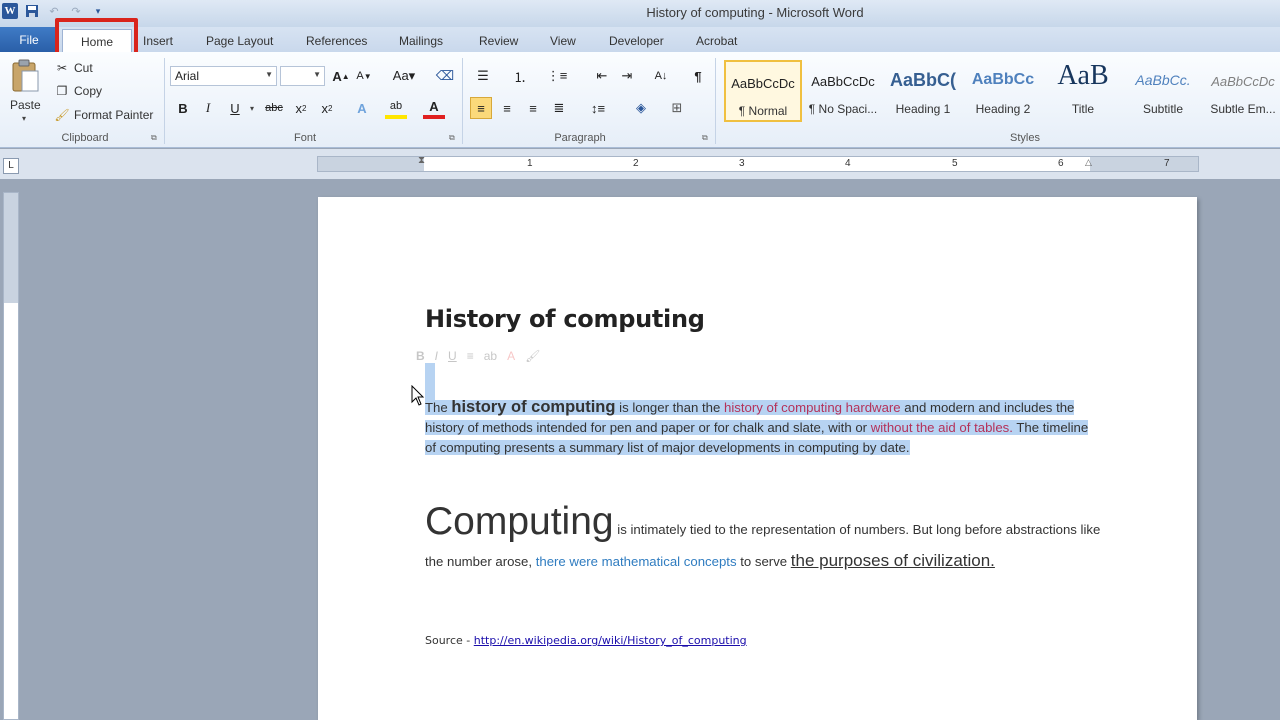  What do you see at coordinates (103, 115) in the screenshot?
I see `format-painter-button: 🖌 Format Painter` at bounding box center [103, 115].